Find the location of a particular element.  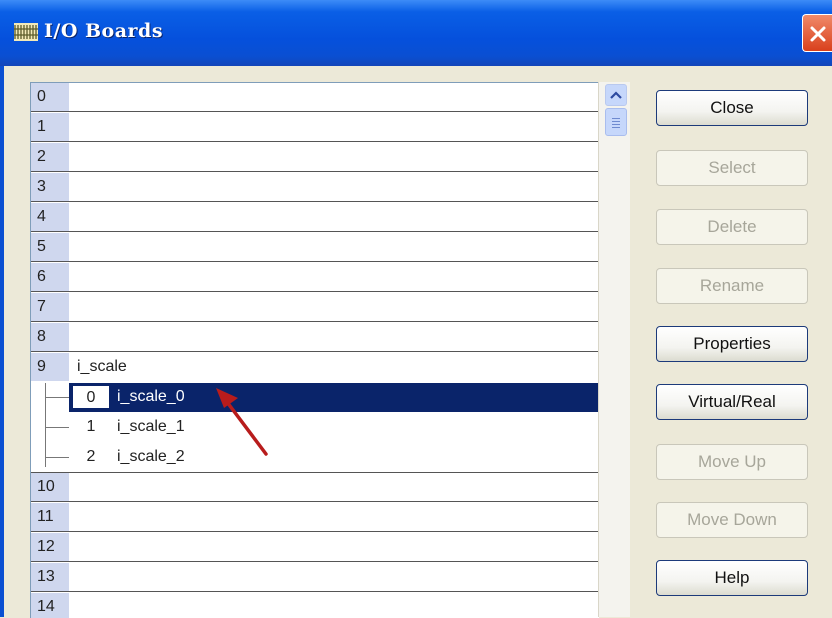

window-close-button is located at coordinates (817, 33).